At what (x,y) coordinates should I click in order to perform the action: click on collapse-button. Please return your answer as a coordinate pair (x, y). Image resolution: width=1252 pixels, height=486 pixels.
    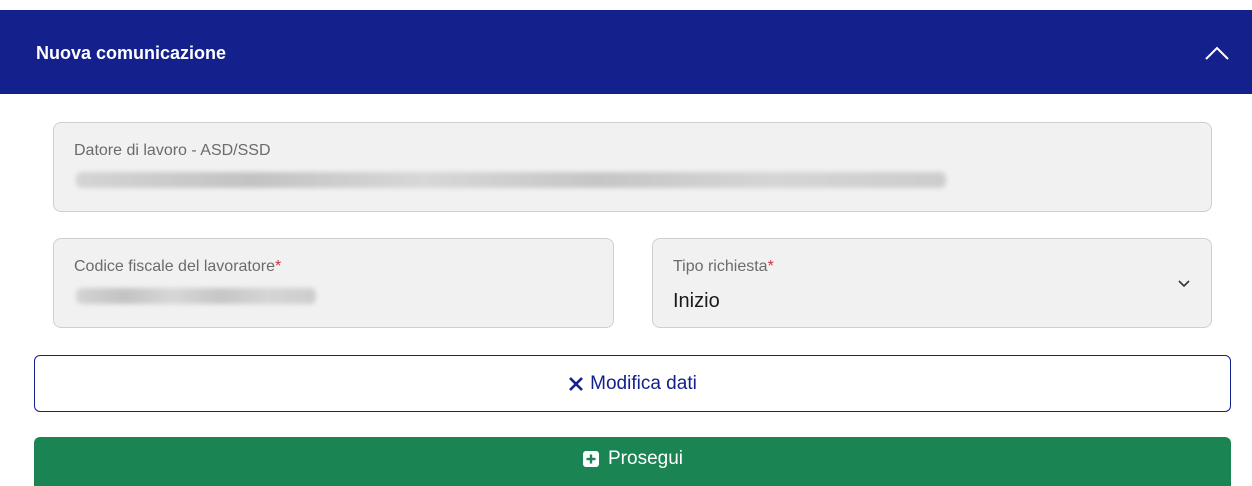
    Looking at the image, I should click on (1217, 53).